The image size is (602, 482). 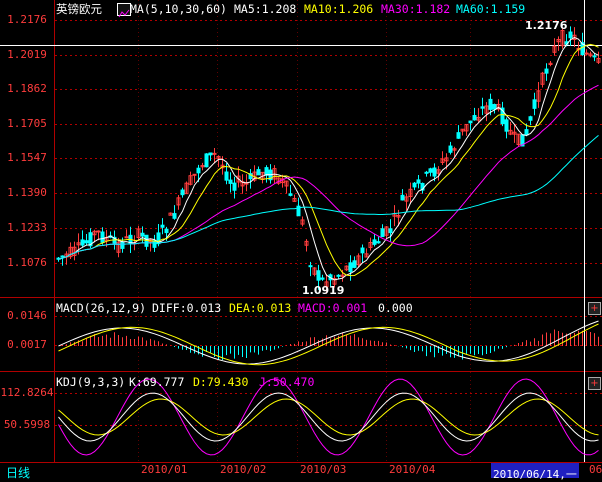 I want to click on kdj-axis-label: 112.8264, so click(x=27, y=392).